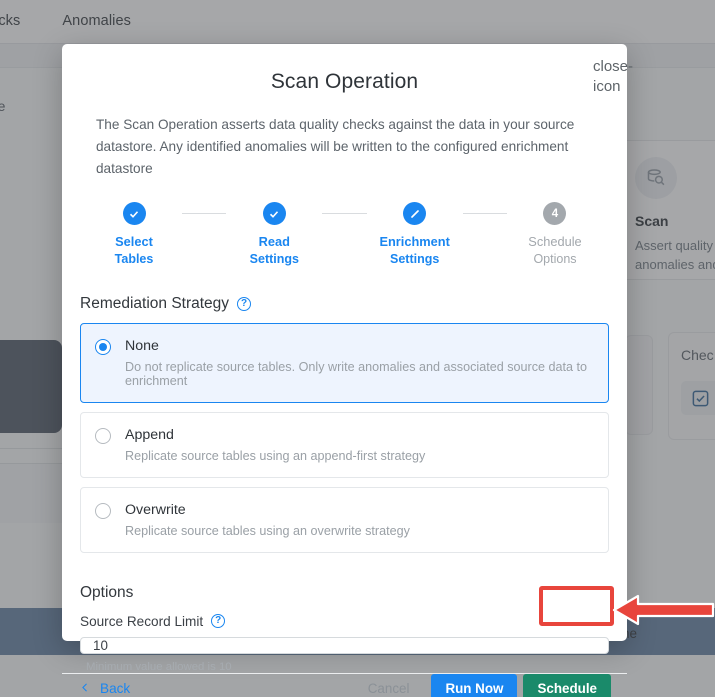 The height and width of the screenshot is (697, 715). I want to click on dialog-title: Scan Operation, so click(344, 81).